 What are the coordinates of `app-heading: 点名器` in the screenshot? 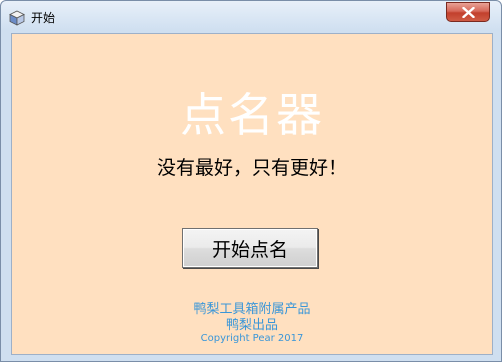 It's located at (252, 115).